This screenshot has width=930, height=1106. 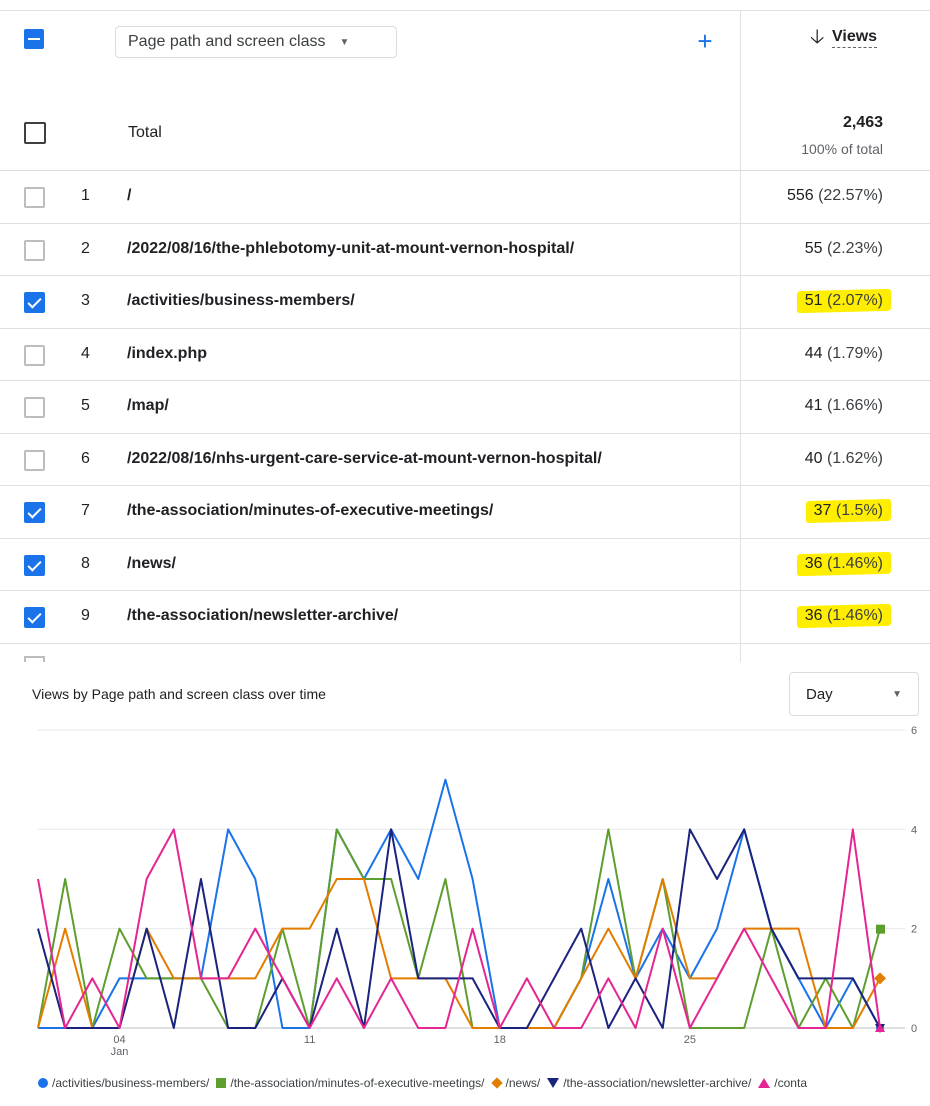 I want to click on page-path: /the-association/newsletter-archive/, so click(x=262, y=616).